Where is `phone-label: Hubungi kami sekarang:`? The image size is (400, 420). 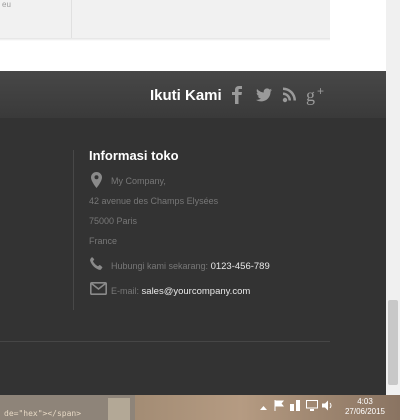
phone-label: Hubungi kami sekarang: is located at coordinates (160, 266).